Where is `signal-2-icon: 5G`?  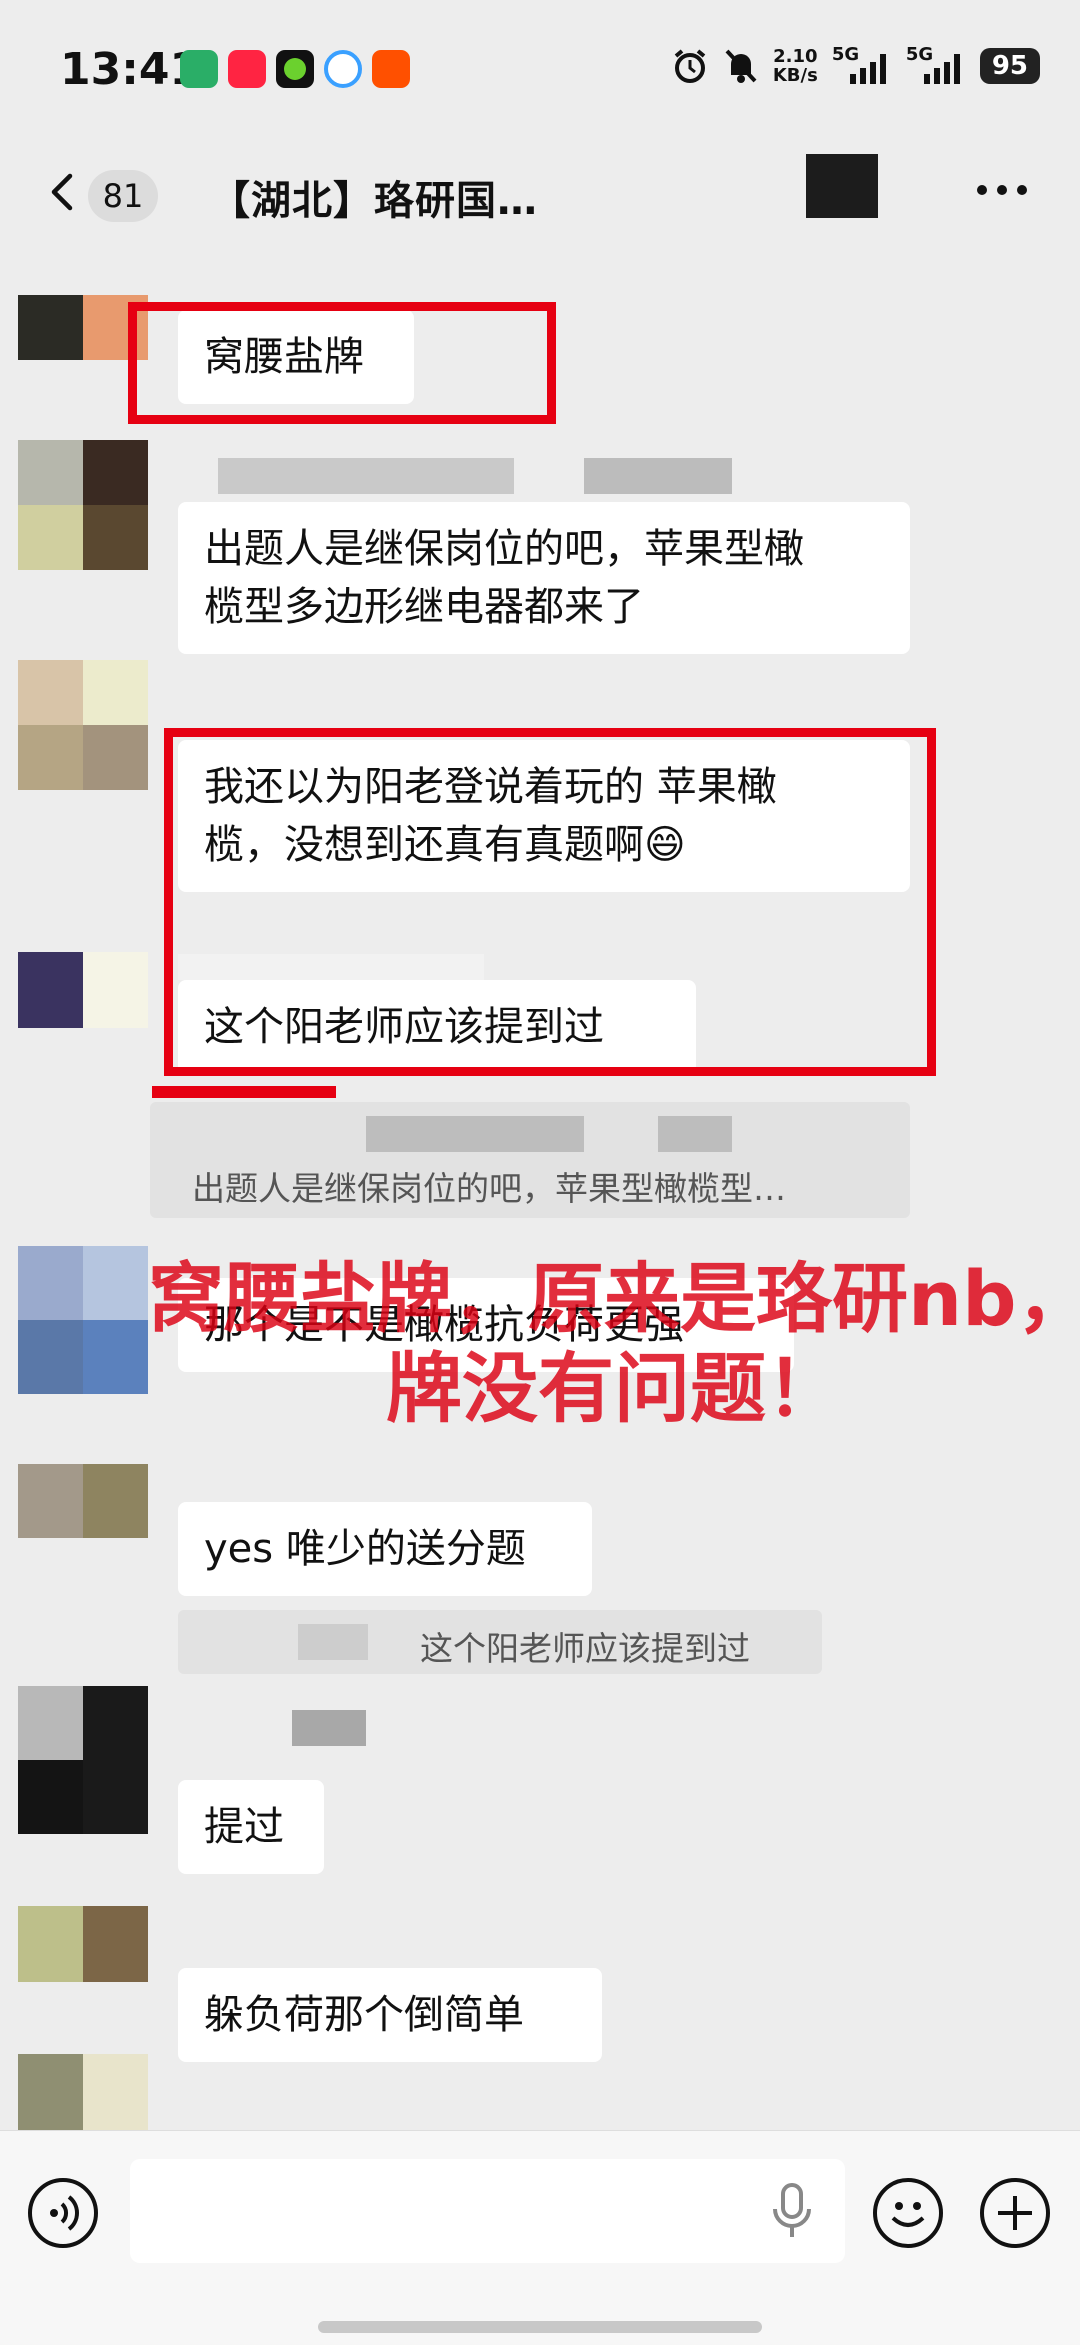
signal-2-icon: 5G is located at coordinates (936, 65).